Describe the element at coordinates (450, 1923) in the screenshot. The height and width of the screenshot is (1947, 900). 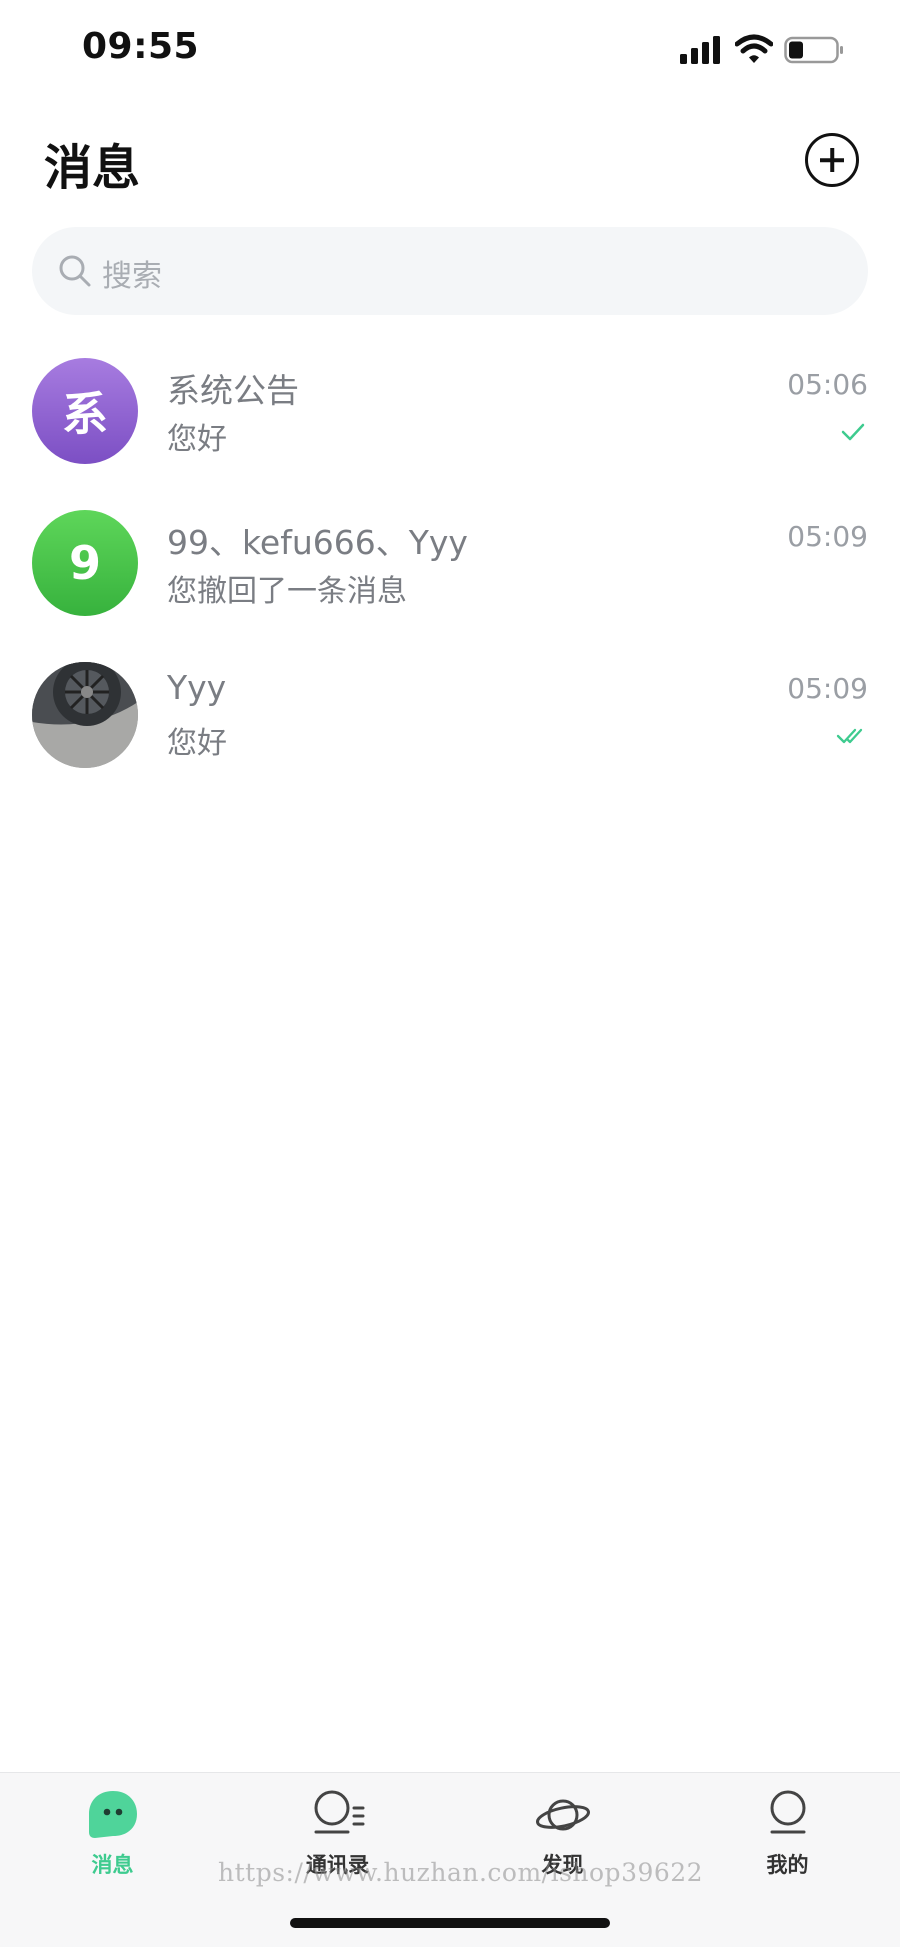
I see `home-indicator` at that location.